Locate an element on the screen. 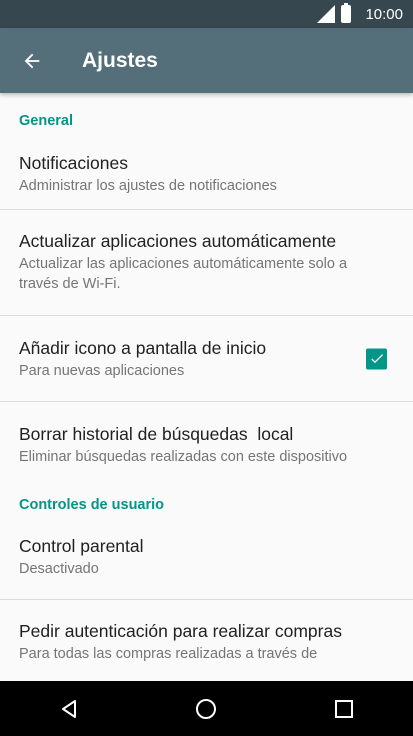 This screenshot has width=413, height=736. section-header-user-controls: Controles de usuario is located at coordinates (92, 505).